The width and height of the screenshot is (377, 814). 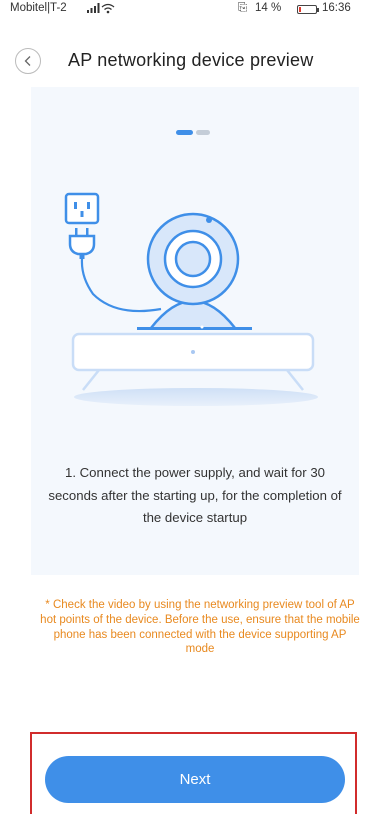 I want to click on header: AP networking device preview, so click(x=188, y=60).